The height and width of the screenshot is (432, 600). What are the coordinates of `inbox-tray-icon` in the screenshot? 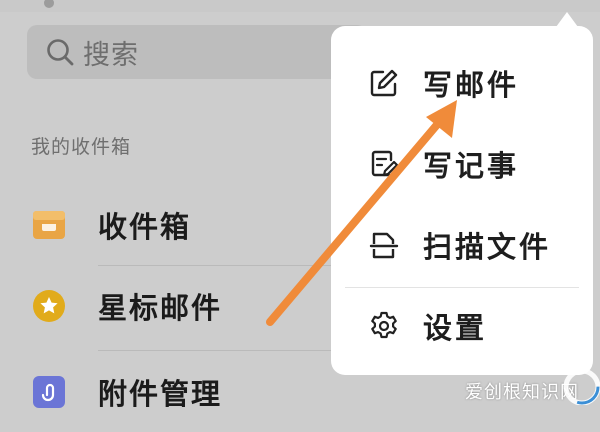 It's located at (49, 225).